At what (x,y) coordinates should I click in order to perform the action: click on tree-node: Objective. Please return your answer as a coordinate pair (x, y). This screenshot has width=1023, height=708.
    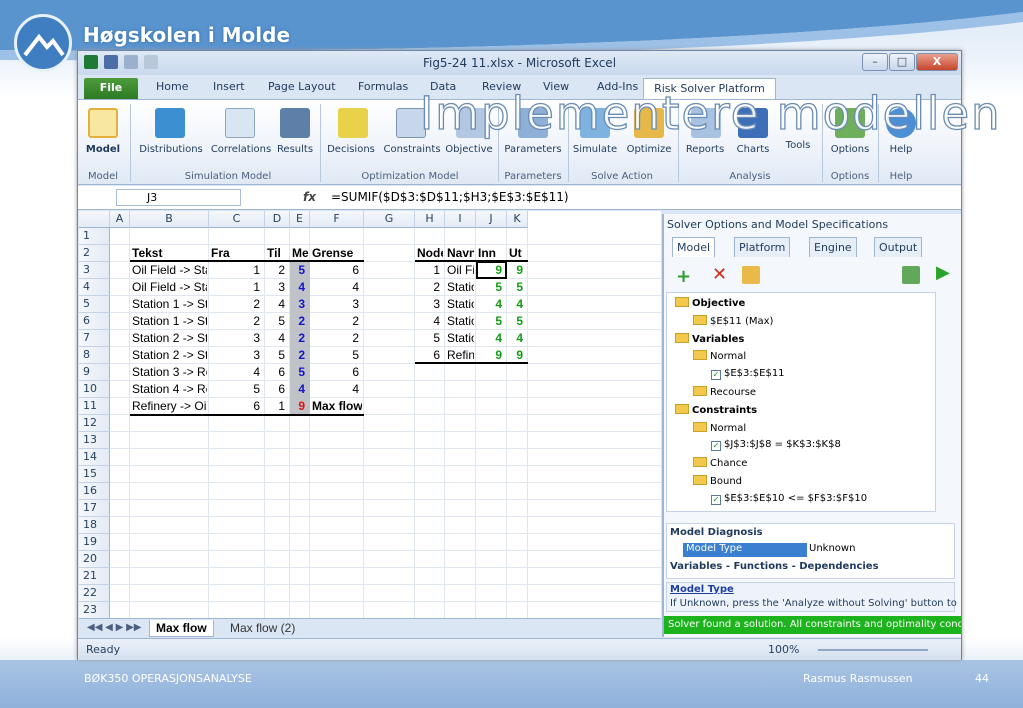
    Looking at the image, I should click on (710, 303).